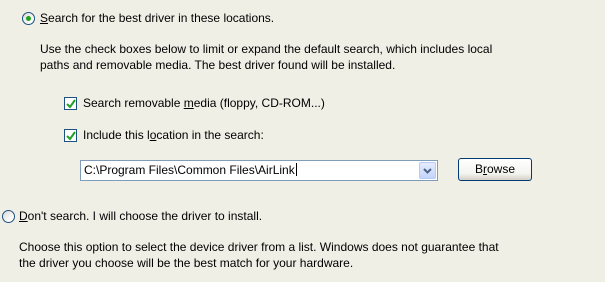 Image resolution: width=605 pixels, height=282 pixels. I want to click on location-input: C:\Program Files\Common Files\AirLink, so click(190, 170).